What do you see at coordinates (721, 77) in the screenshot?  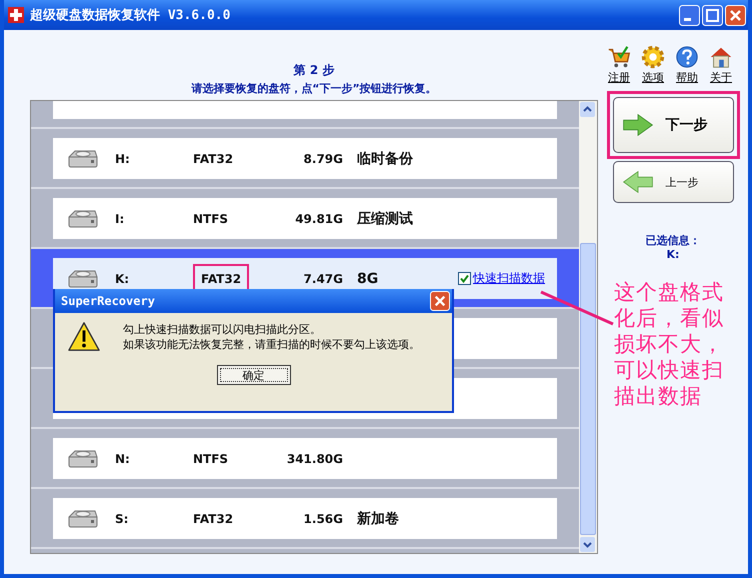 I see `toolbar-link: 关于` at bounding box center [721, 77].